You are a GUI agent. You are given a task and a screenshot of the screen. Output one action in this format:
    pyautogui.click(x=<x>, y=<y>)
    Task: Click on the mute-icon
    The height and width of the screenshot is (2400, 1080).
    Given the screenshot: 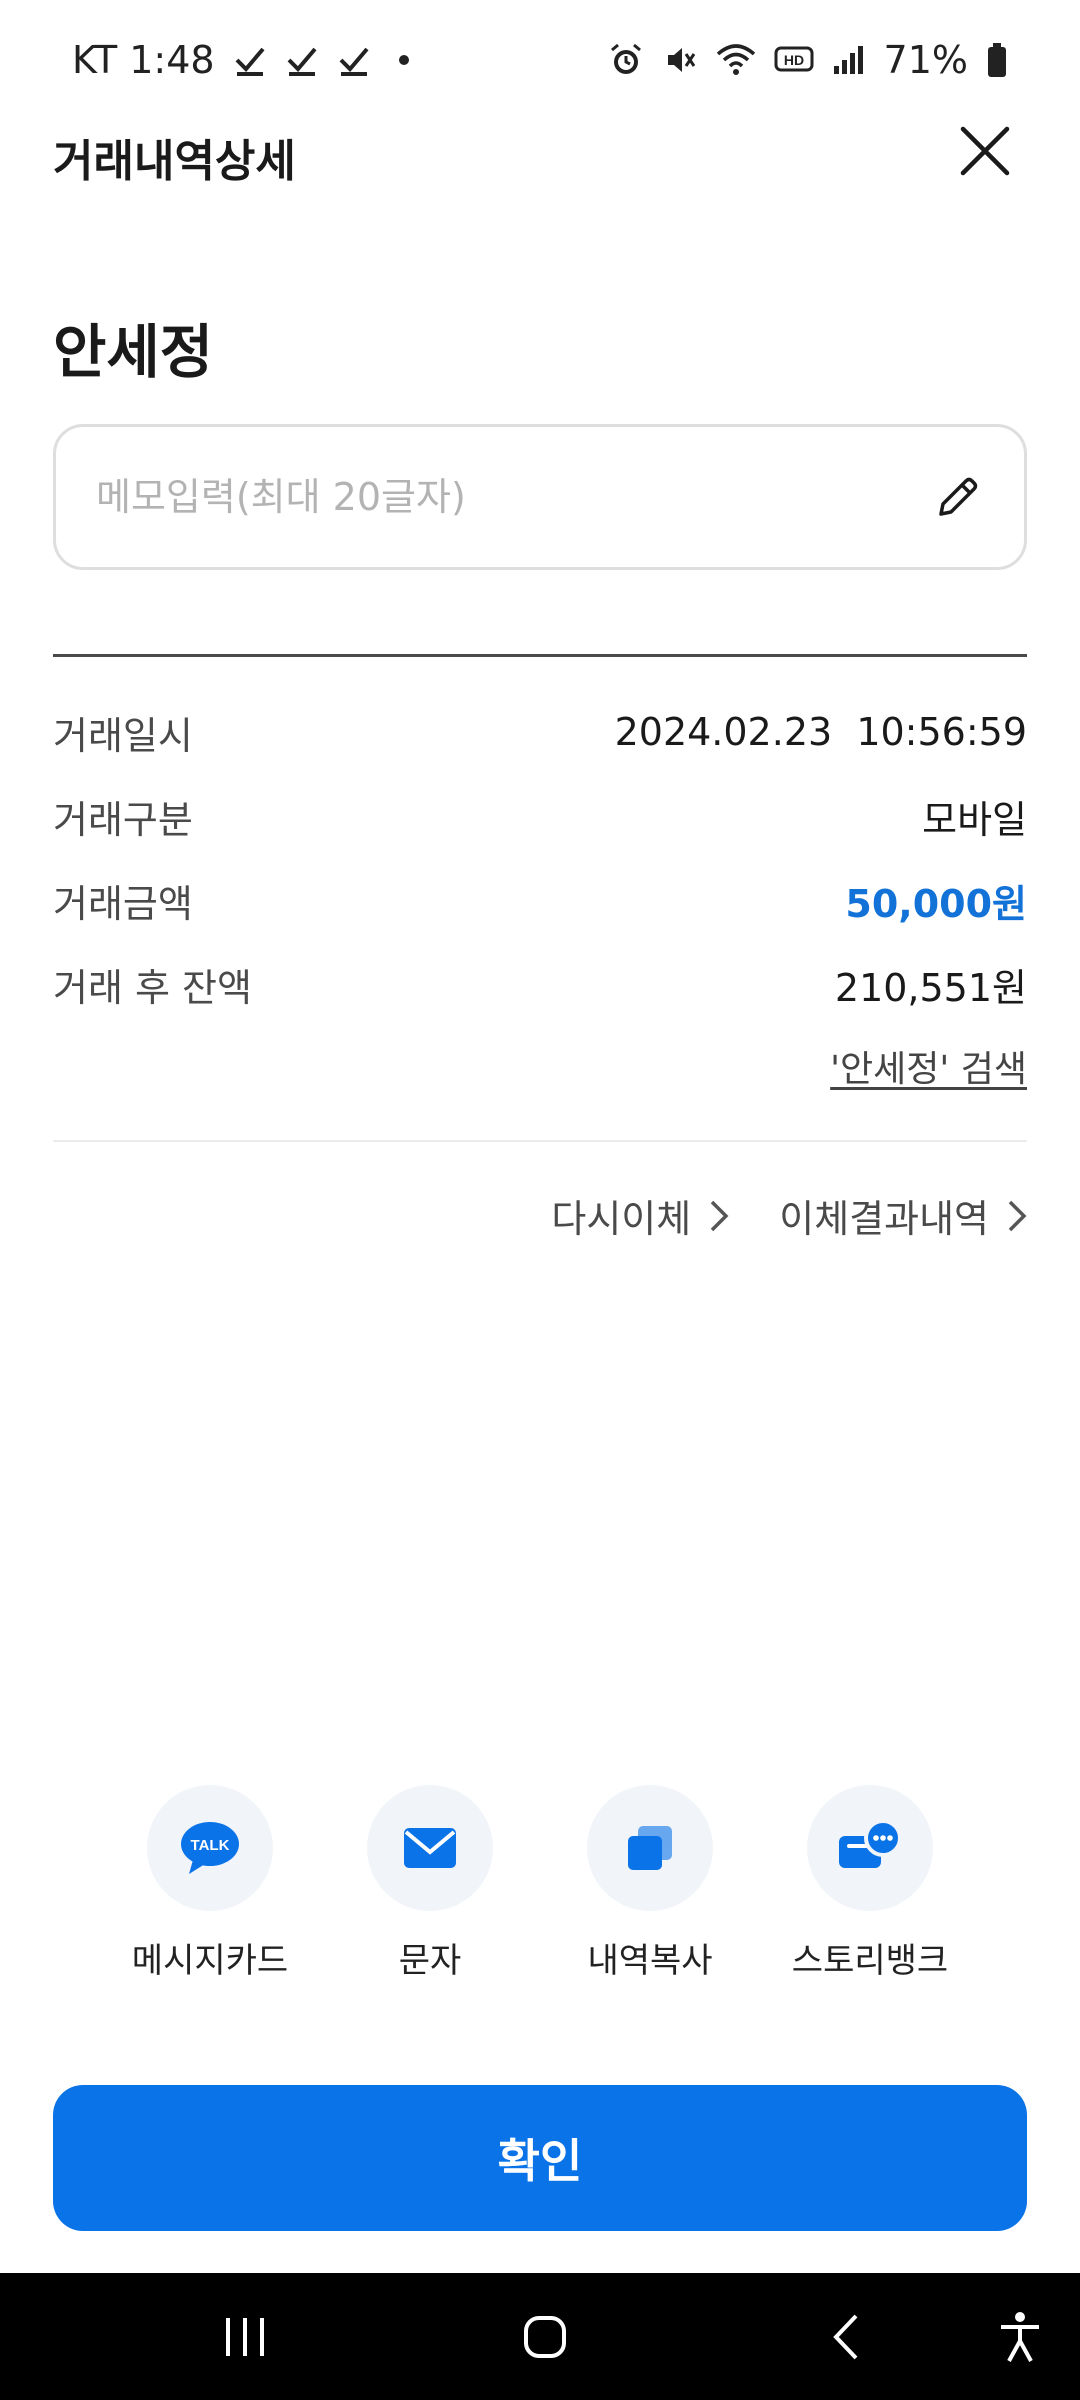 What is the action you would take?
    pyautogui.click(x=681, y=60)
    